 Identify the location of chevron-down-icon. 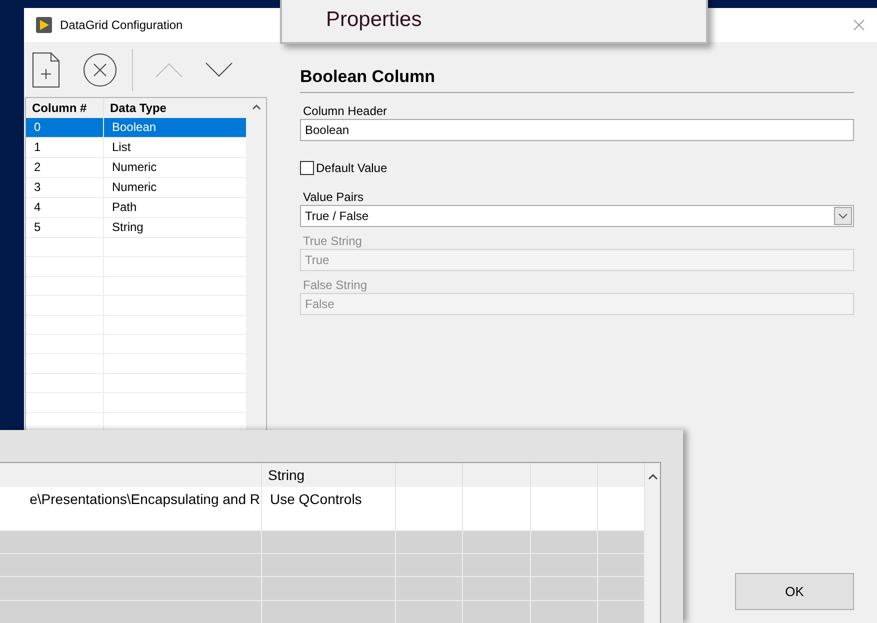
(219, 70).